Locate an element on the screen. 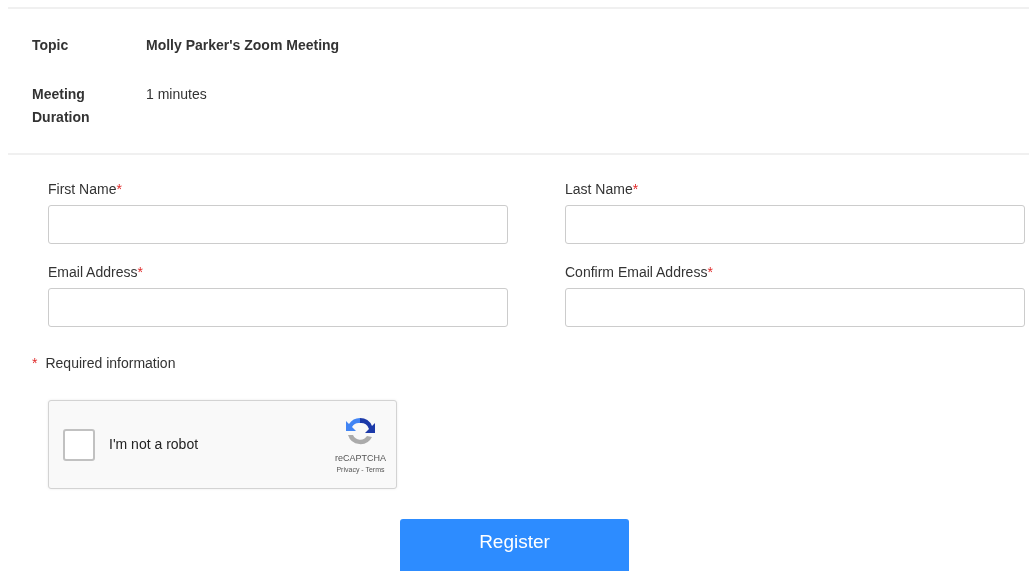 The height and width of the screenshot is (585, 1029). field-label: Last Name* is located at coordinates (602, 189).